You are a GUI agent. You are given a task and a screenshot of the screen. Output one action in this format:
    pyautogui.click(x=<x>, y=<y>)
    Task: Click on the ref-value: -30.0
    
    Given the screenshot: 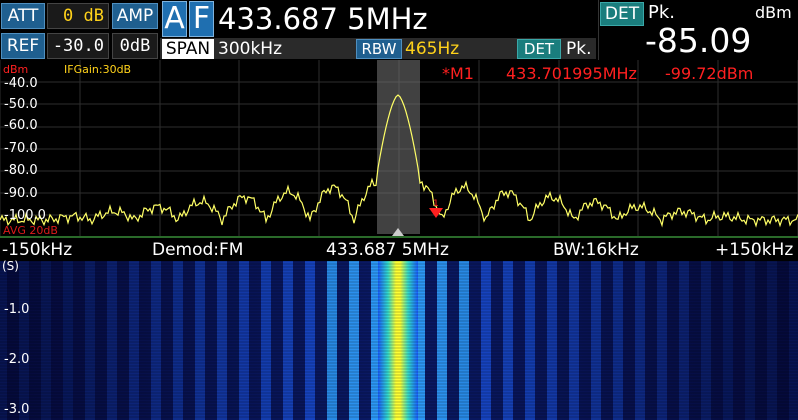 What is the action you would take?
    pyautogui.click(x=78, y=46)
    